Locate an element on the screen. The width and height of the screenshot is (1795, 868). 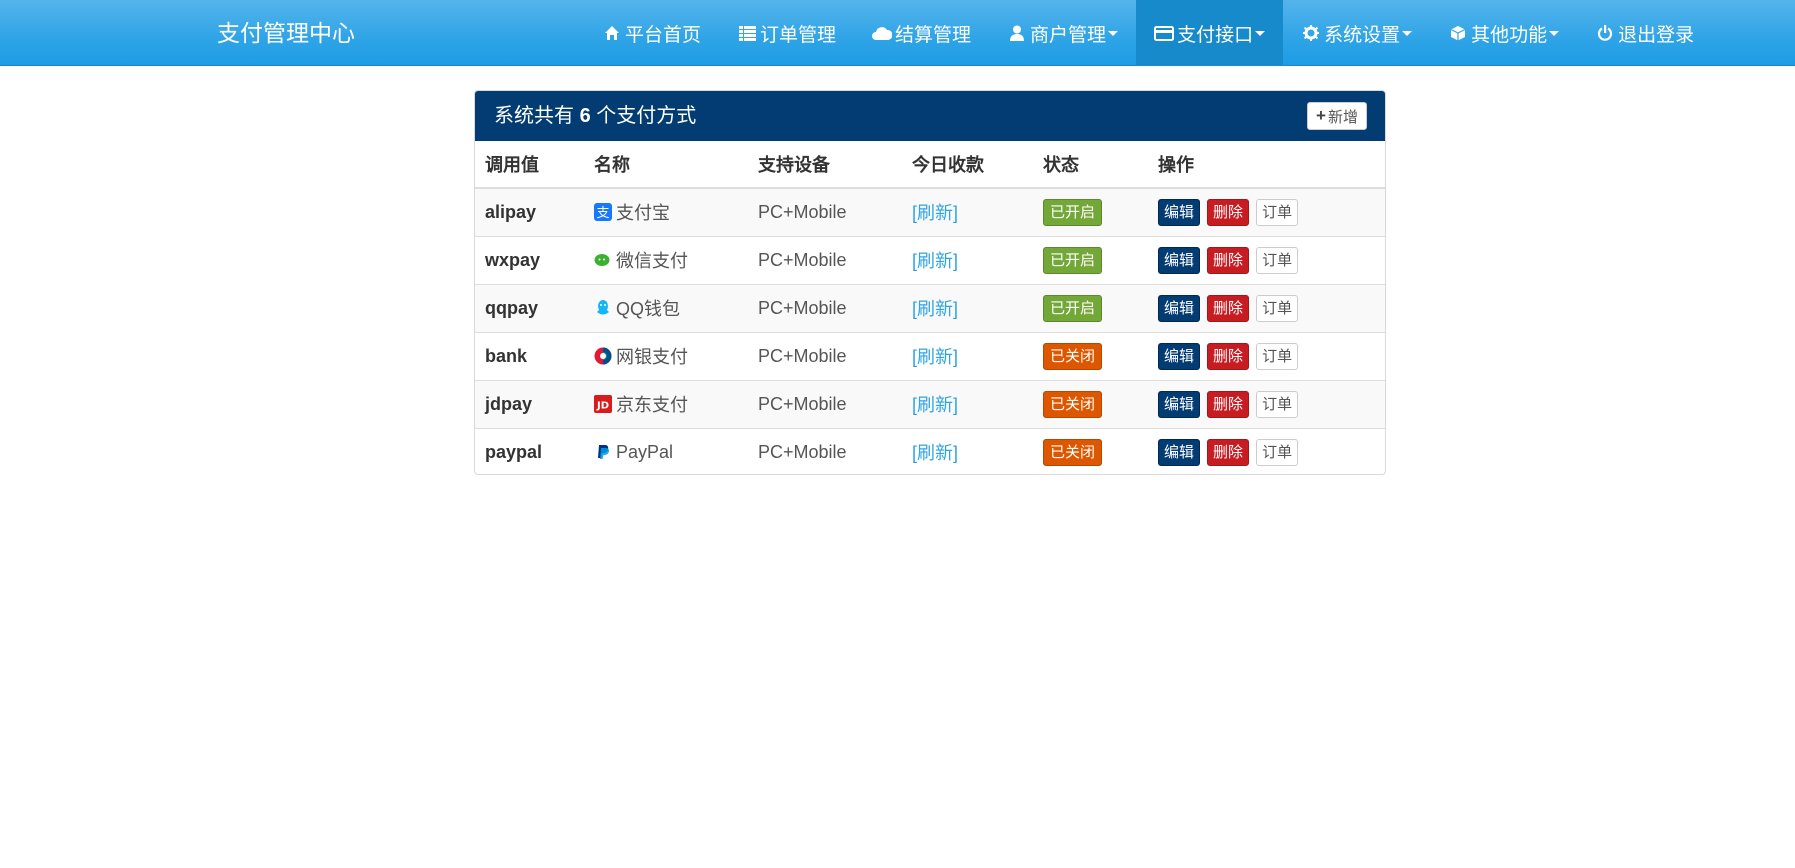
method-name: 微信支付 is located at coordinates (652, 261).